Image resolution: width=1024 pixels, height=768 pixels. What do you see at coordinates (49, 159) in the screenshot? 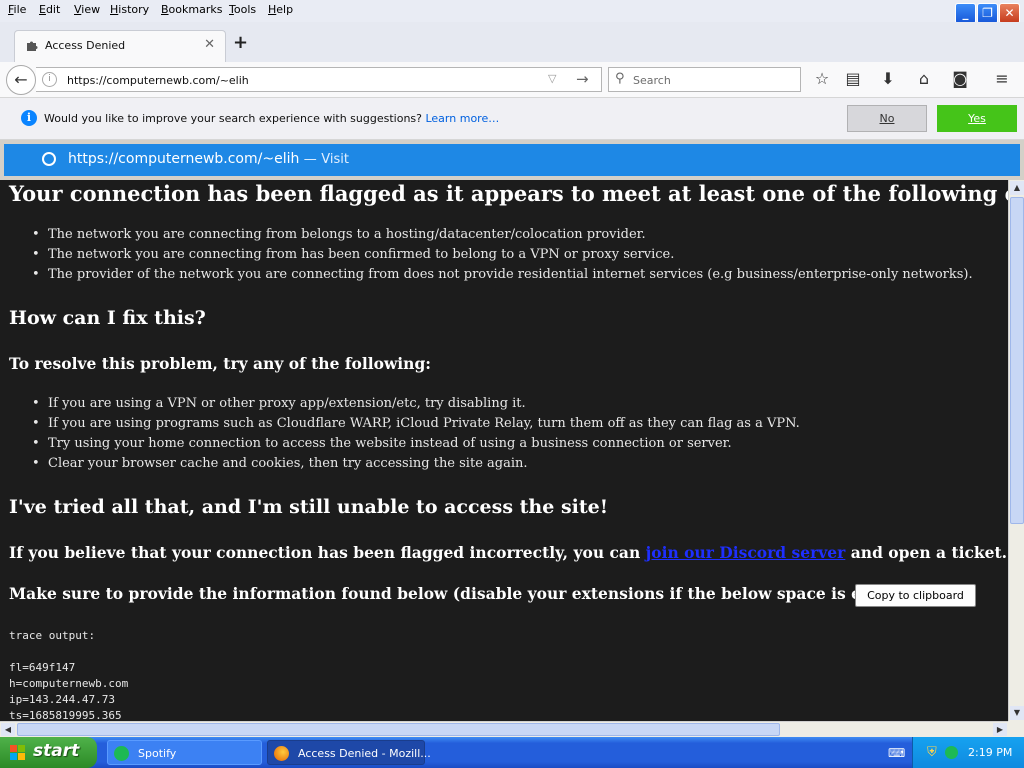
I see `globe-icon` at bounding box center [49, 159].